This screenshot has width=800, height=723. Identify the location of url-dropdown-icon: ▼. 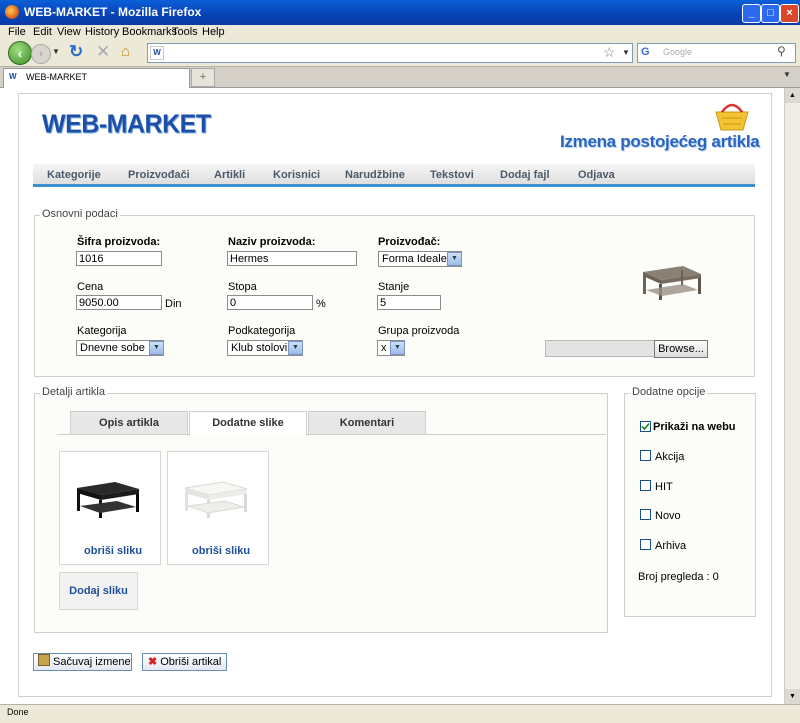
(626, 52).